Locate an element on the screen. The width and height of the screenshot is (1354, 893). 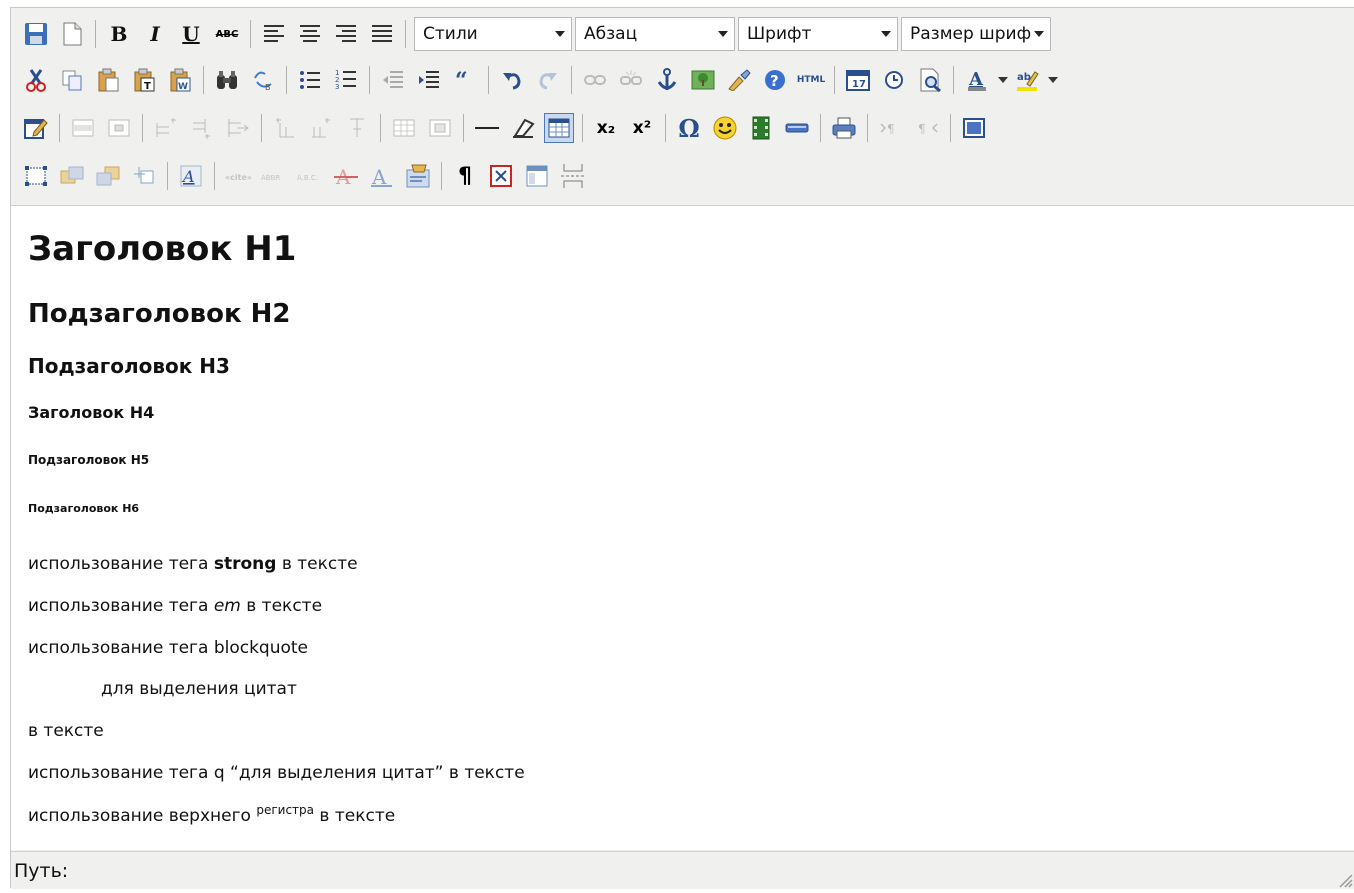
acronym-icon: A.B.C. is located at coordinates (310, 176).